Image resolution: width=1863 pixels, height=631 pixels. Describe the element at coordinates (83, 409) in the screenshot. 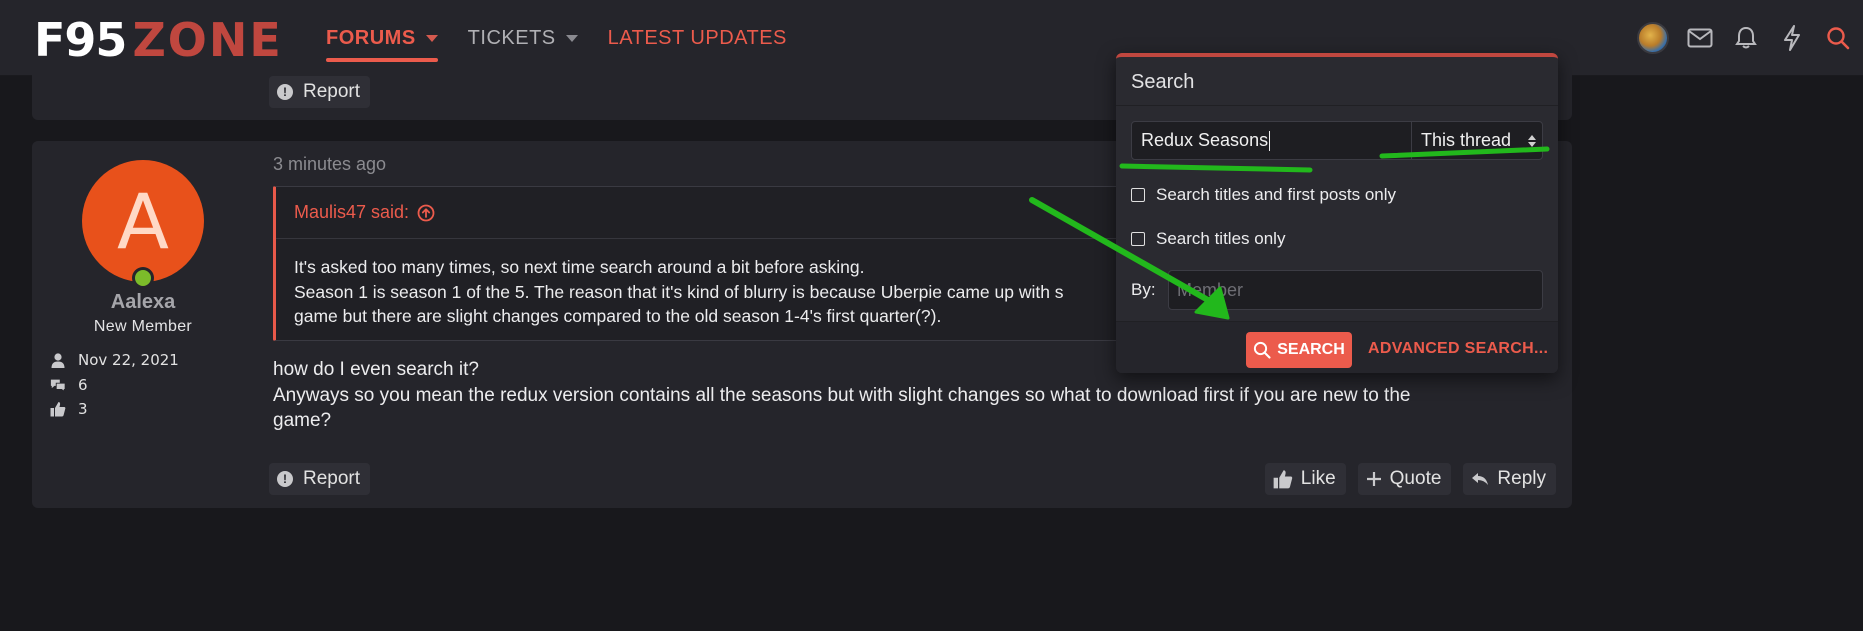

I see `stat-reactions-value: 3` at that location.